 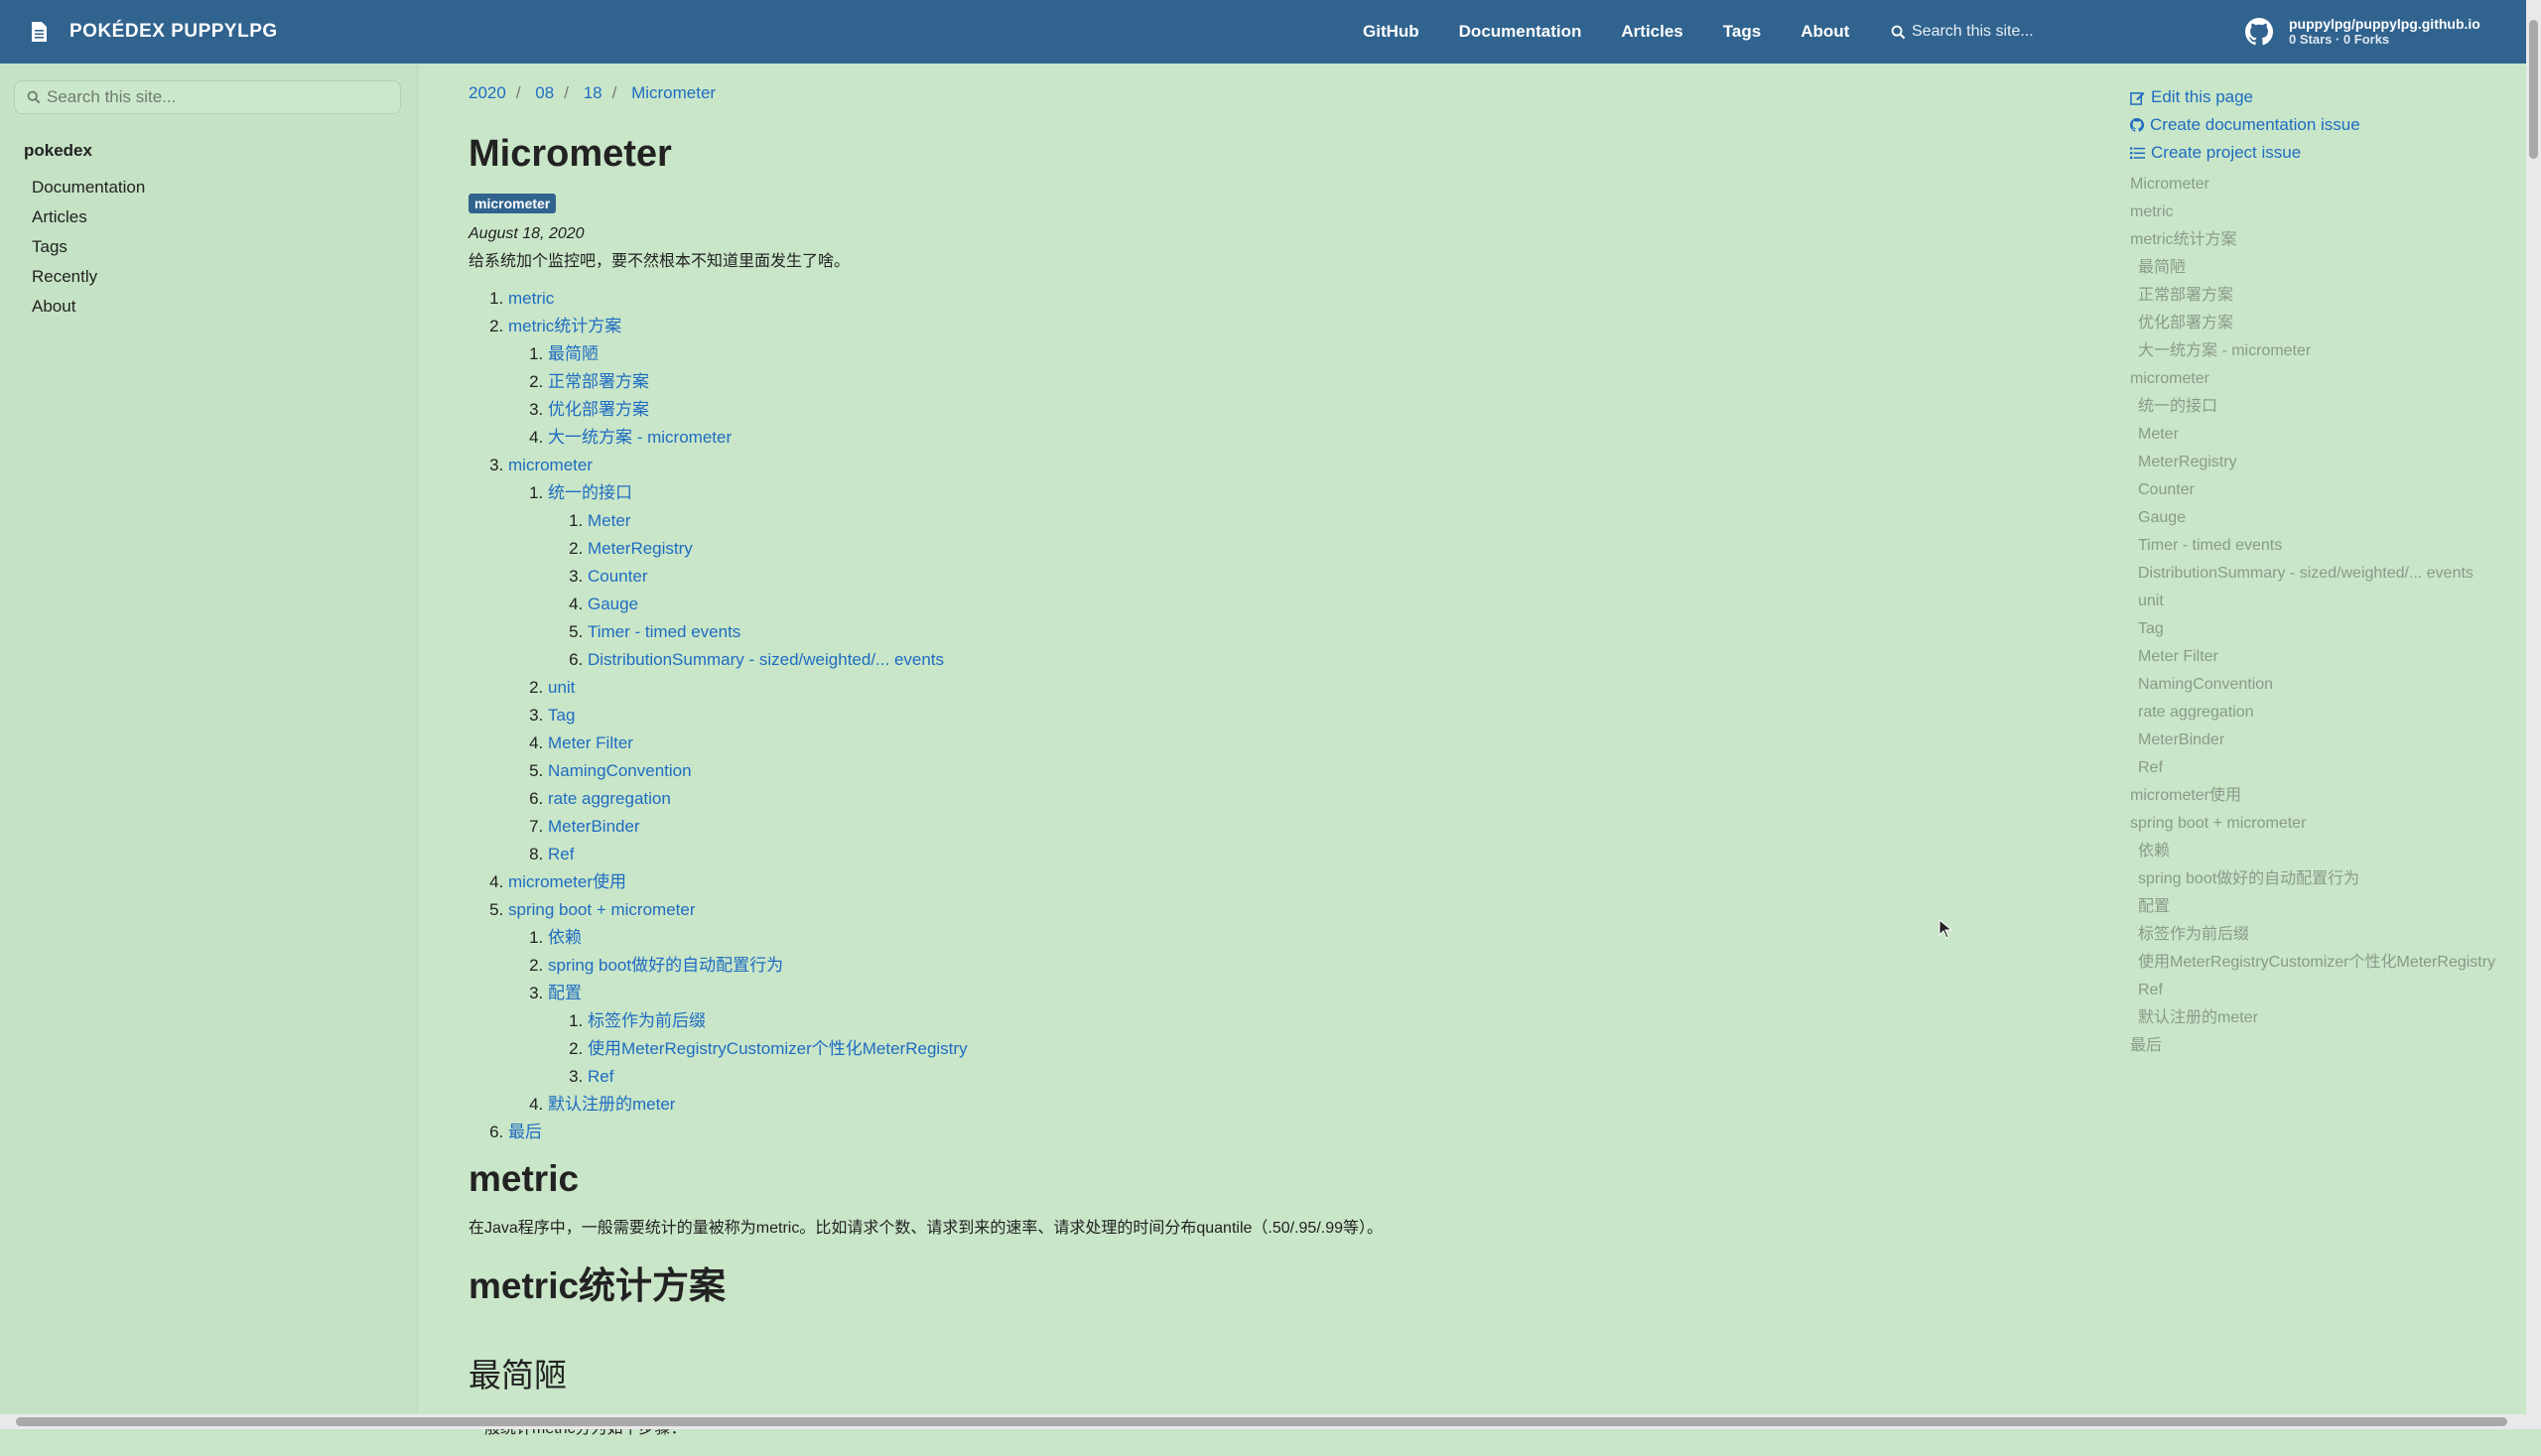 I want to click on toc-link: rate aggregation, so click(x=609, y=798).